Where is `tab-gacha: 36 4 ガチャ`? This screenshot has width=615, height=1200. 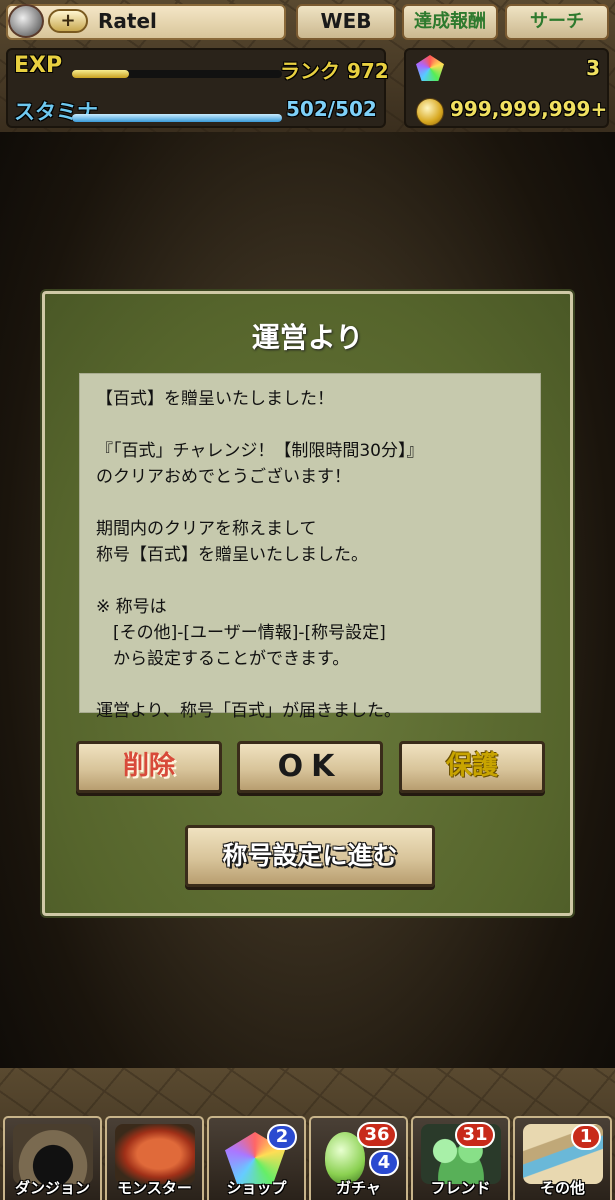
tab-gacha: 36 4 ガチャ is located at coordinates (358, 1158).